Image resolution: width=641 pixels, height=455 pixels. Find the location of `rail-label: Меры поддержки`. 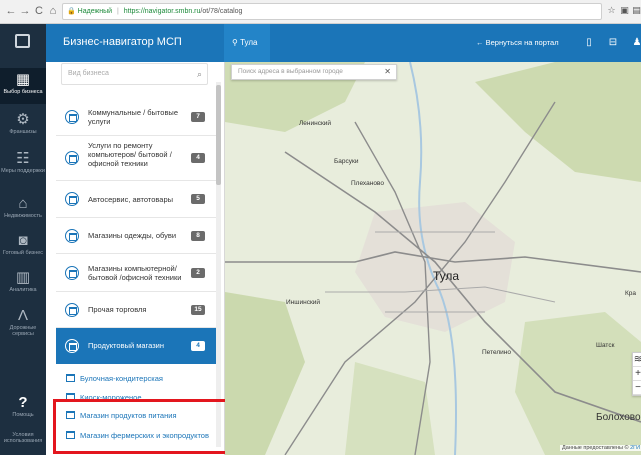

rail-label: Меры поддержки is located at coordinates (23, 171).